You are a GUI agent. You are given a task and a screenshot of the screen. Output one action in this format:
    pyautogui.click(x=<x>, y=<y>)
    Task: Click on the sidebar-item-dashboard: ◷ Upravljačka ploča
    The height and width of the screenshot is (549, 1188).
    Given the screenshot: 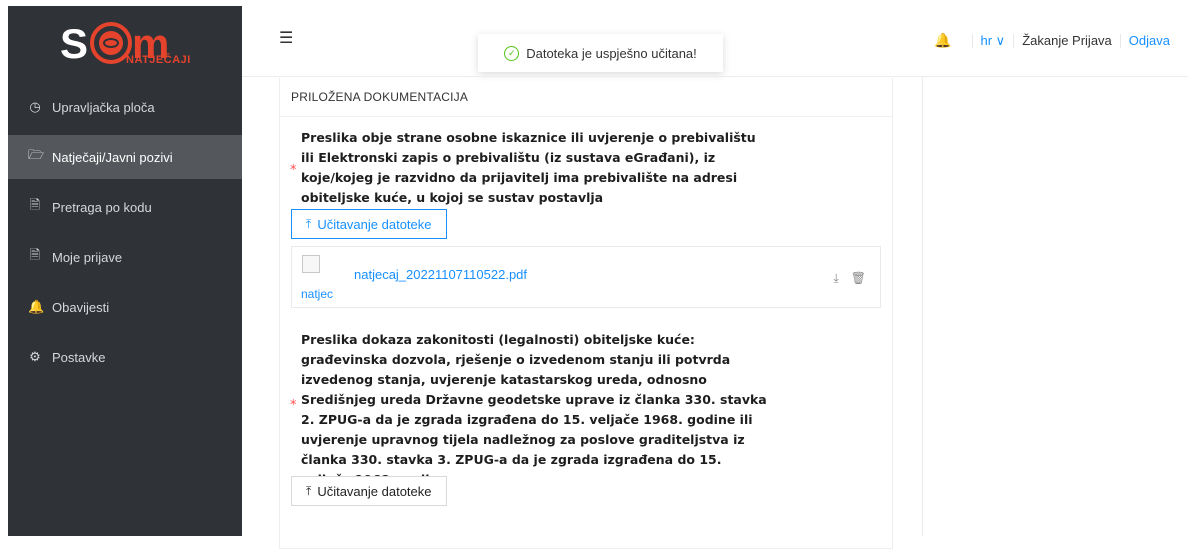 What is the action you would take?
    pyautogui.click(x=125, y=107)
    